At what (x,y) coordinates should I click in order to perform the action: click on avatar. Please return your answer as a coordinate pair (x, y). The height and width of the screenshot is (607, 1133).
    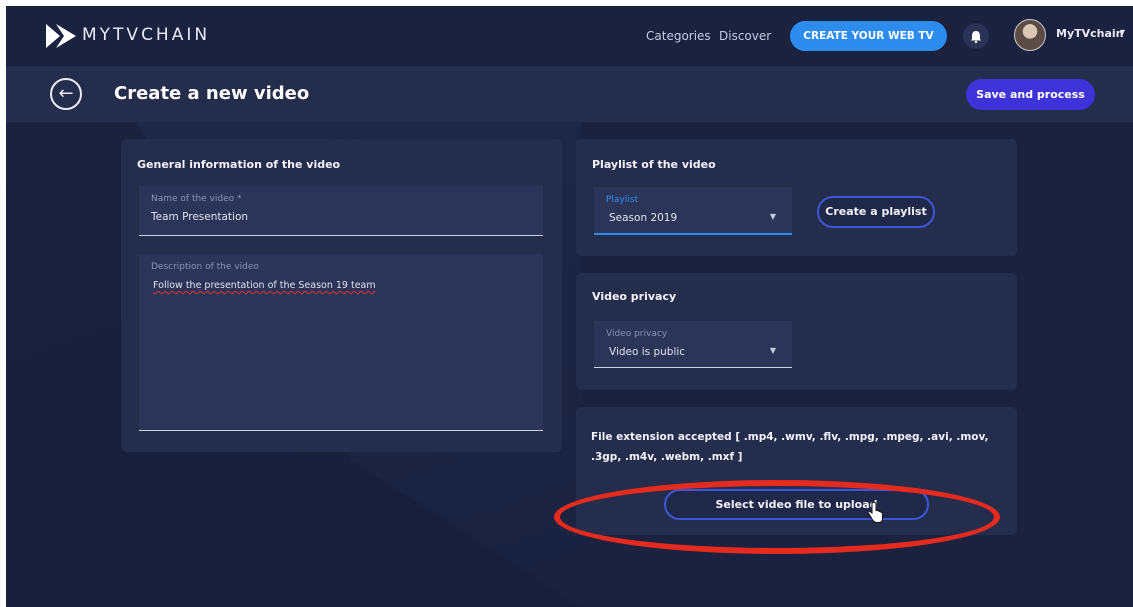
    Looking at the image, I should click on (1030, 35).